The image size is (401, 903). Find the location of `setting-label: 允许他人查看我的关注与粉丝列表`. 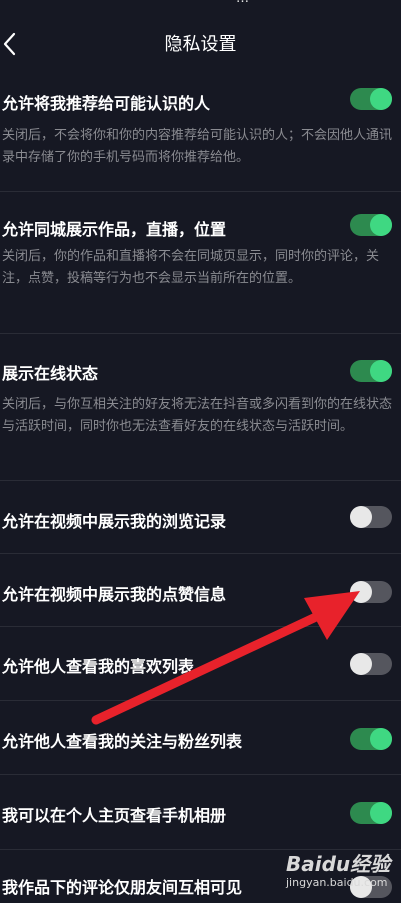

setting-label: 允许他人查看我的关注与粉丝列表 is located at coordinates (122, 741).